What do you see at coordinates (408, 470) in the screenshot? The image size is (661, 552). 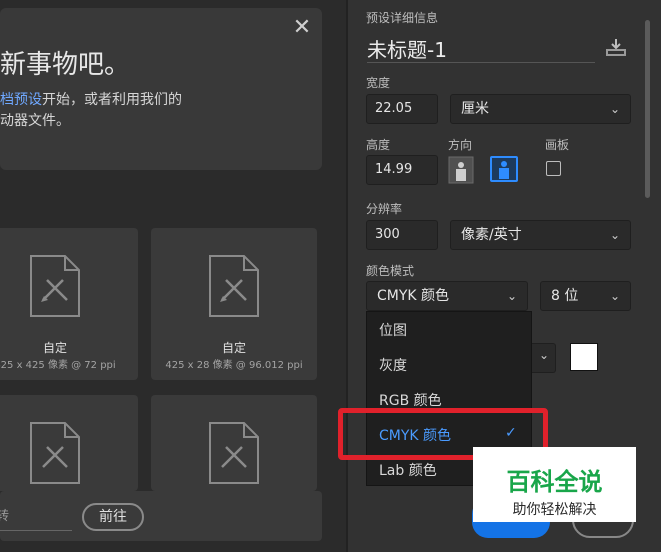 I see `menu-item-lab: Lab 颜色` at bounding box center [408, 470].